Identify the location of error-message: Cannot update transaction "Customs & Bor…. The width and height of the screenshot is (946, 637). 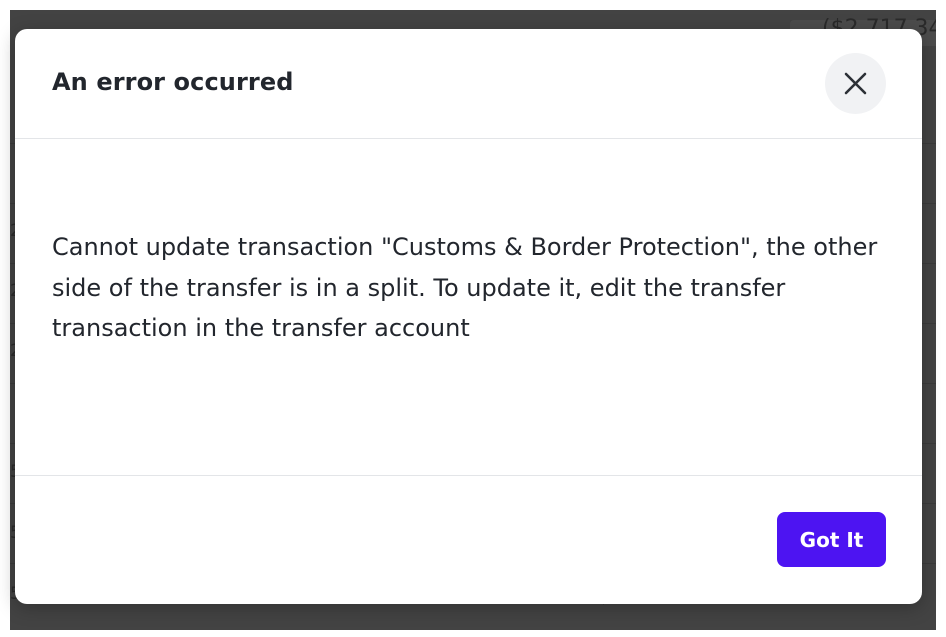
(465, 287).